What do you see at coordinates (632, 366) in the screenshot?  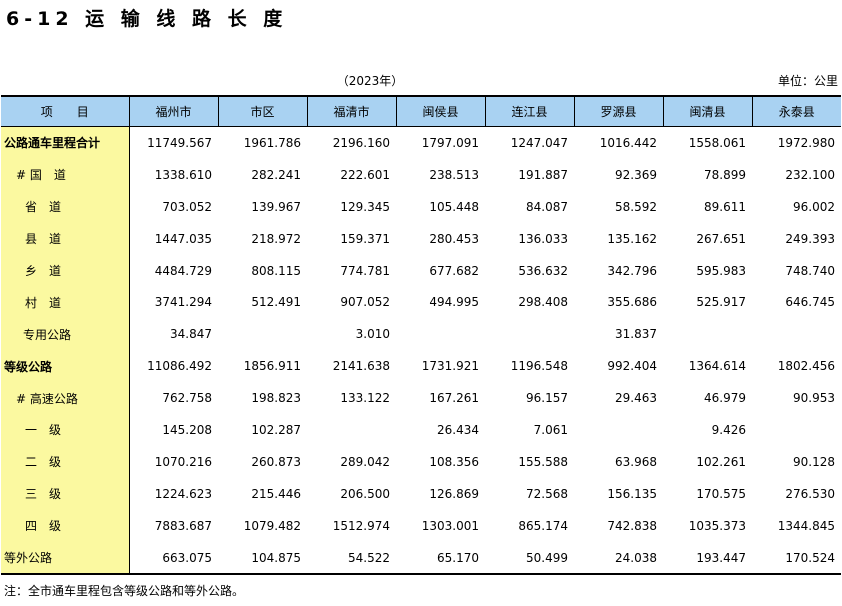 I see `table-cell: 992.404` at bounding box center [632, 366].